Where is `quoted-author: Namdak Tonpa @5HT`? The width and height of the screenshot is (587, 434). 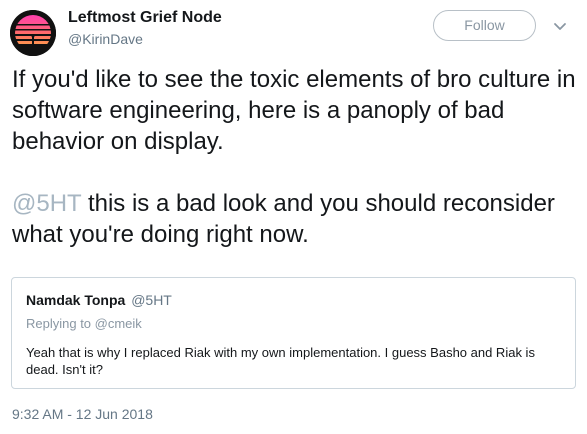
quoted-author: Namdak Tonpa @5HT is located at coordinates (99, 300).